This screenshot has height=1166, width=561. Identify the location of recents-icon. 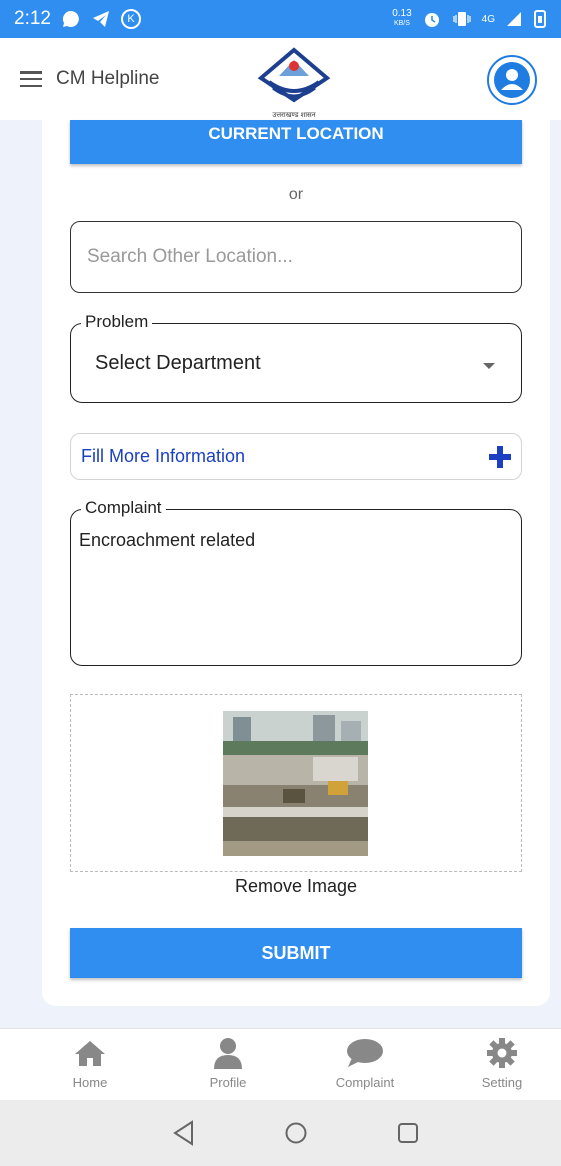
(408, 1133).